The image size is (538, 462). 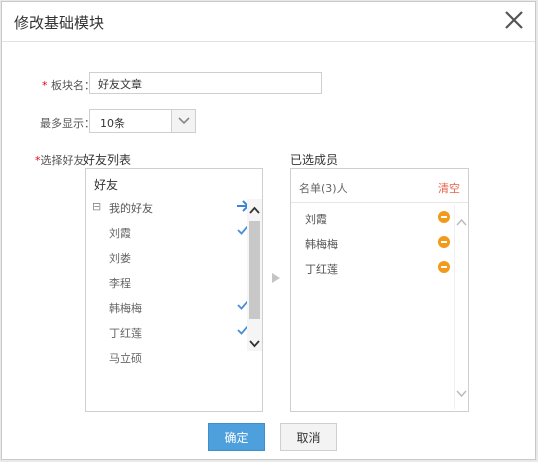 I want to click on friend-item: 刘霞, so click(x=167, y=232).